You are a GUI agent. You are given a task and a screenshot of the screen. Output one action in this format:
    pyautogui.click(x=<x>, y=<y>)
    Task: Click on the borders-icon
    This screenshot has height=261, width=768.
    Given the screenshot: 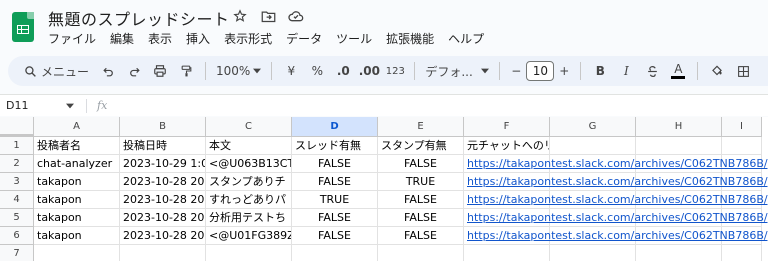 What is the action you would take?
    pyautogui.click(x=743, y=71)
    